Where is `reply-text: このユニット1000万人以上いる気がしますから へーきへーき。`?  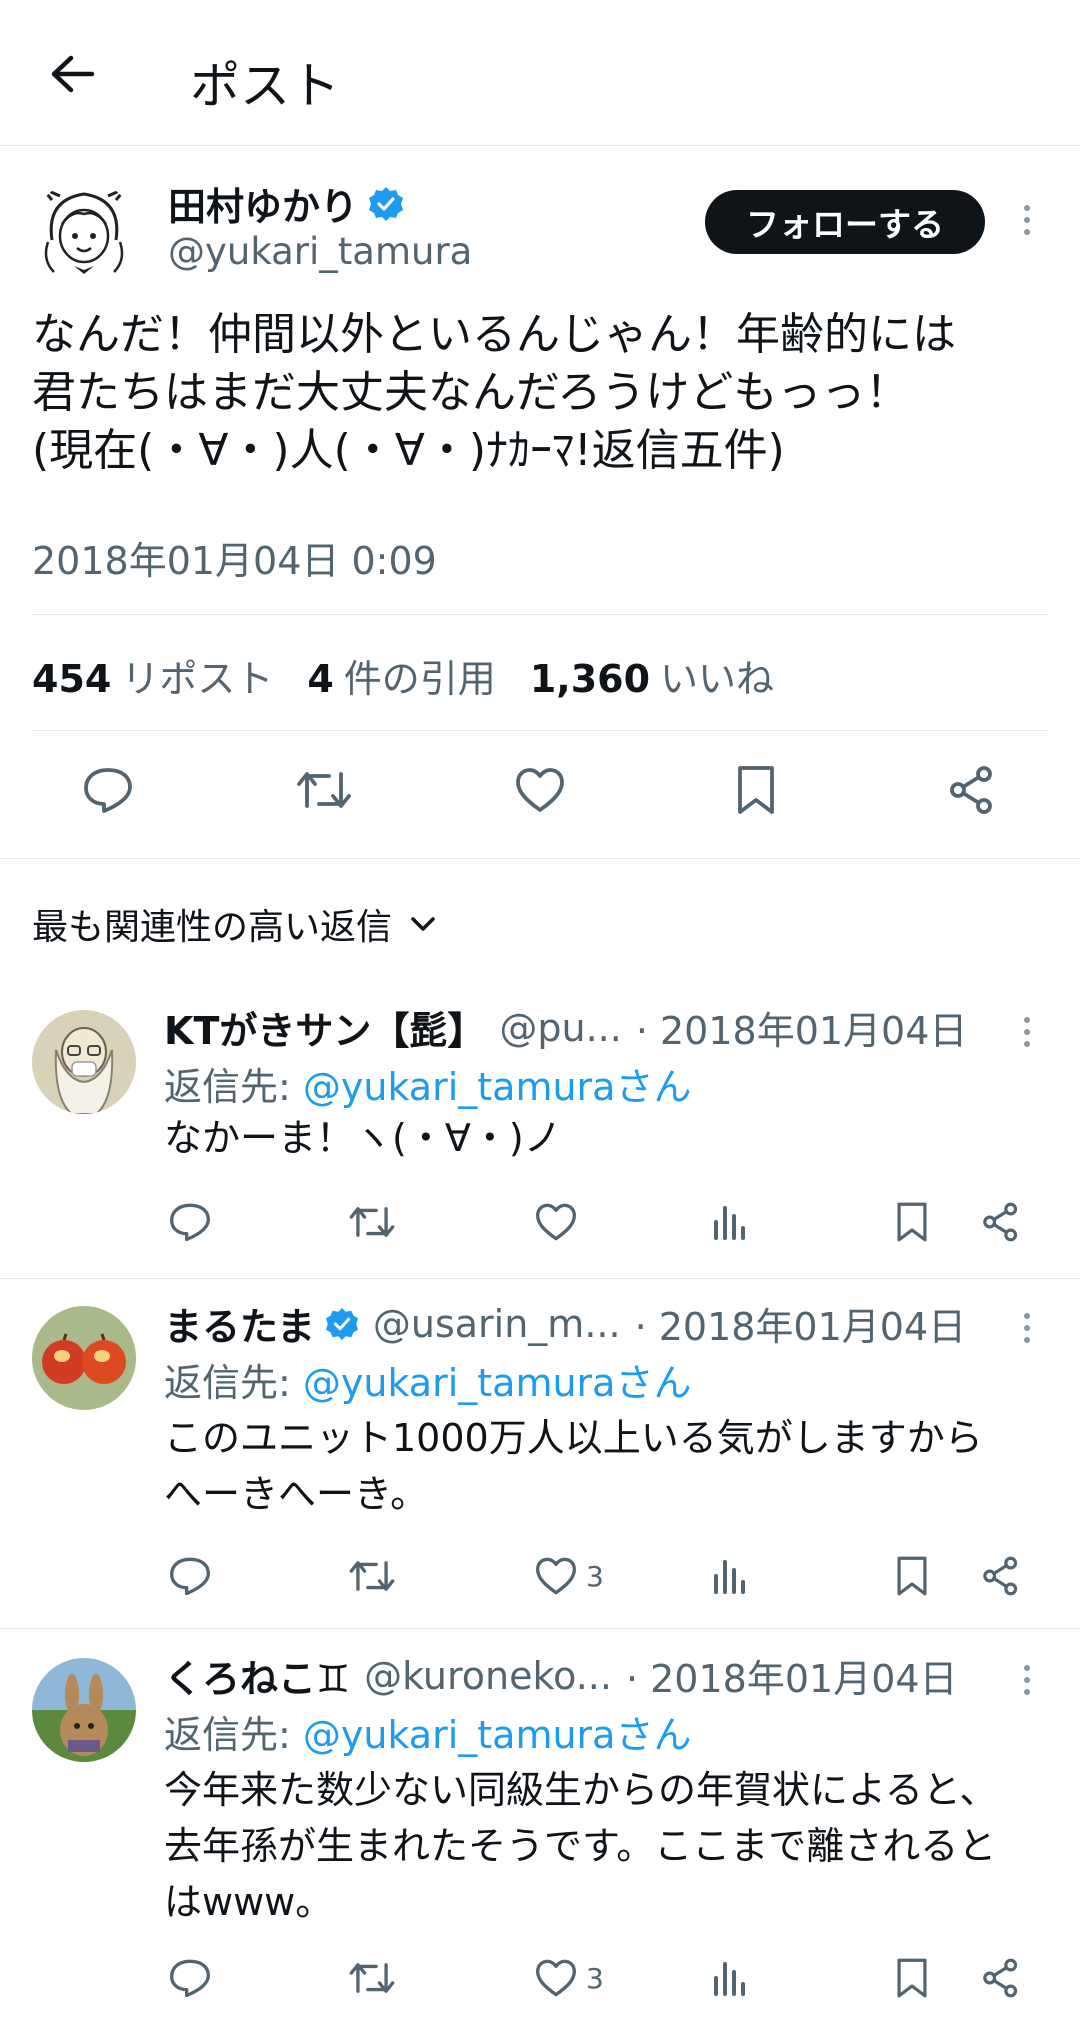 reply-text: このユニット1000万人以上いる気がしますから へーきへーき。 is located at coordinates (573, 1466).